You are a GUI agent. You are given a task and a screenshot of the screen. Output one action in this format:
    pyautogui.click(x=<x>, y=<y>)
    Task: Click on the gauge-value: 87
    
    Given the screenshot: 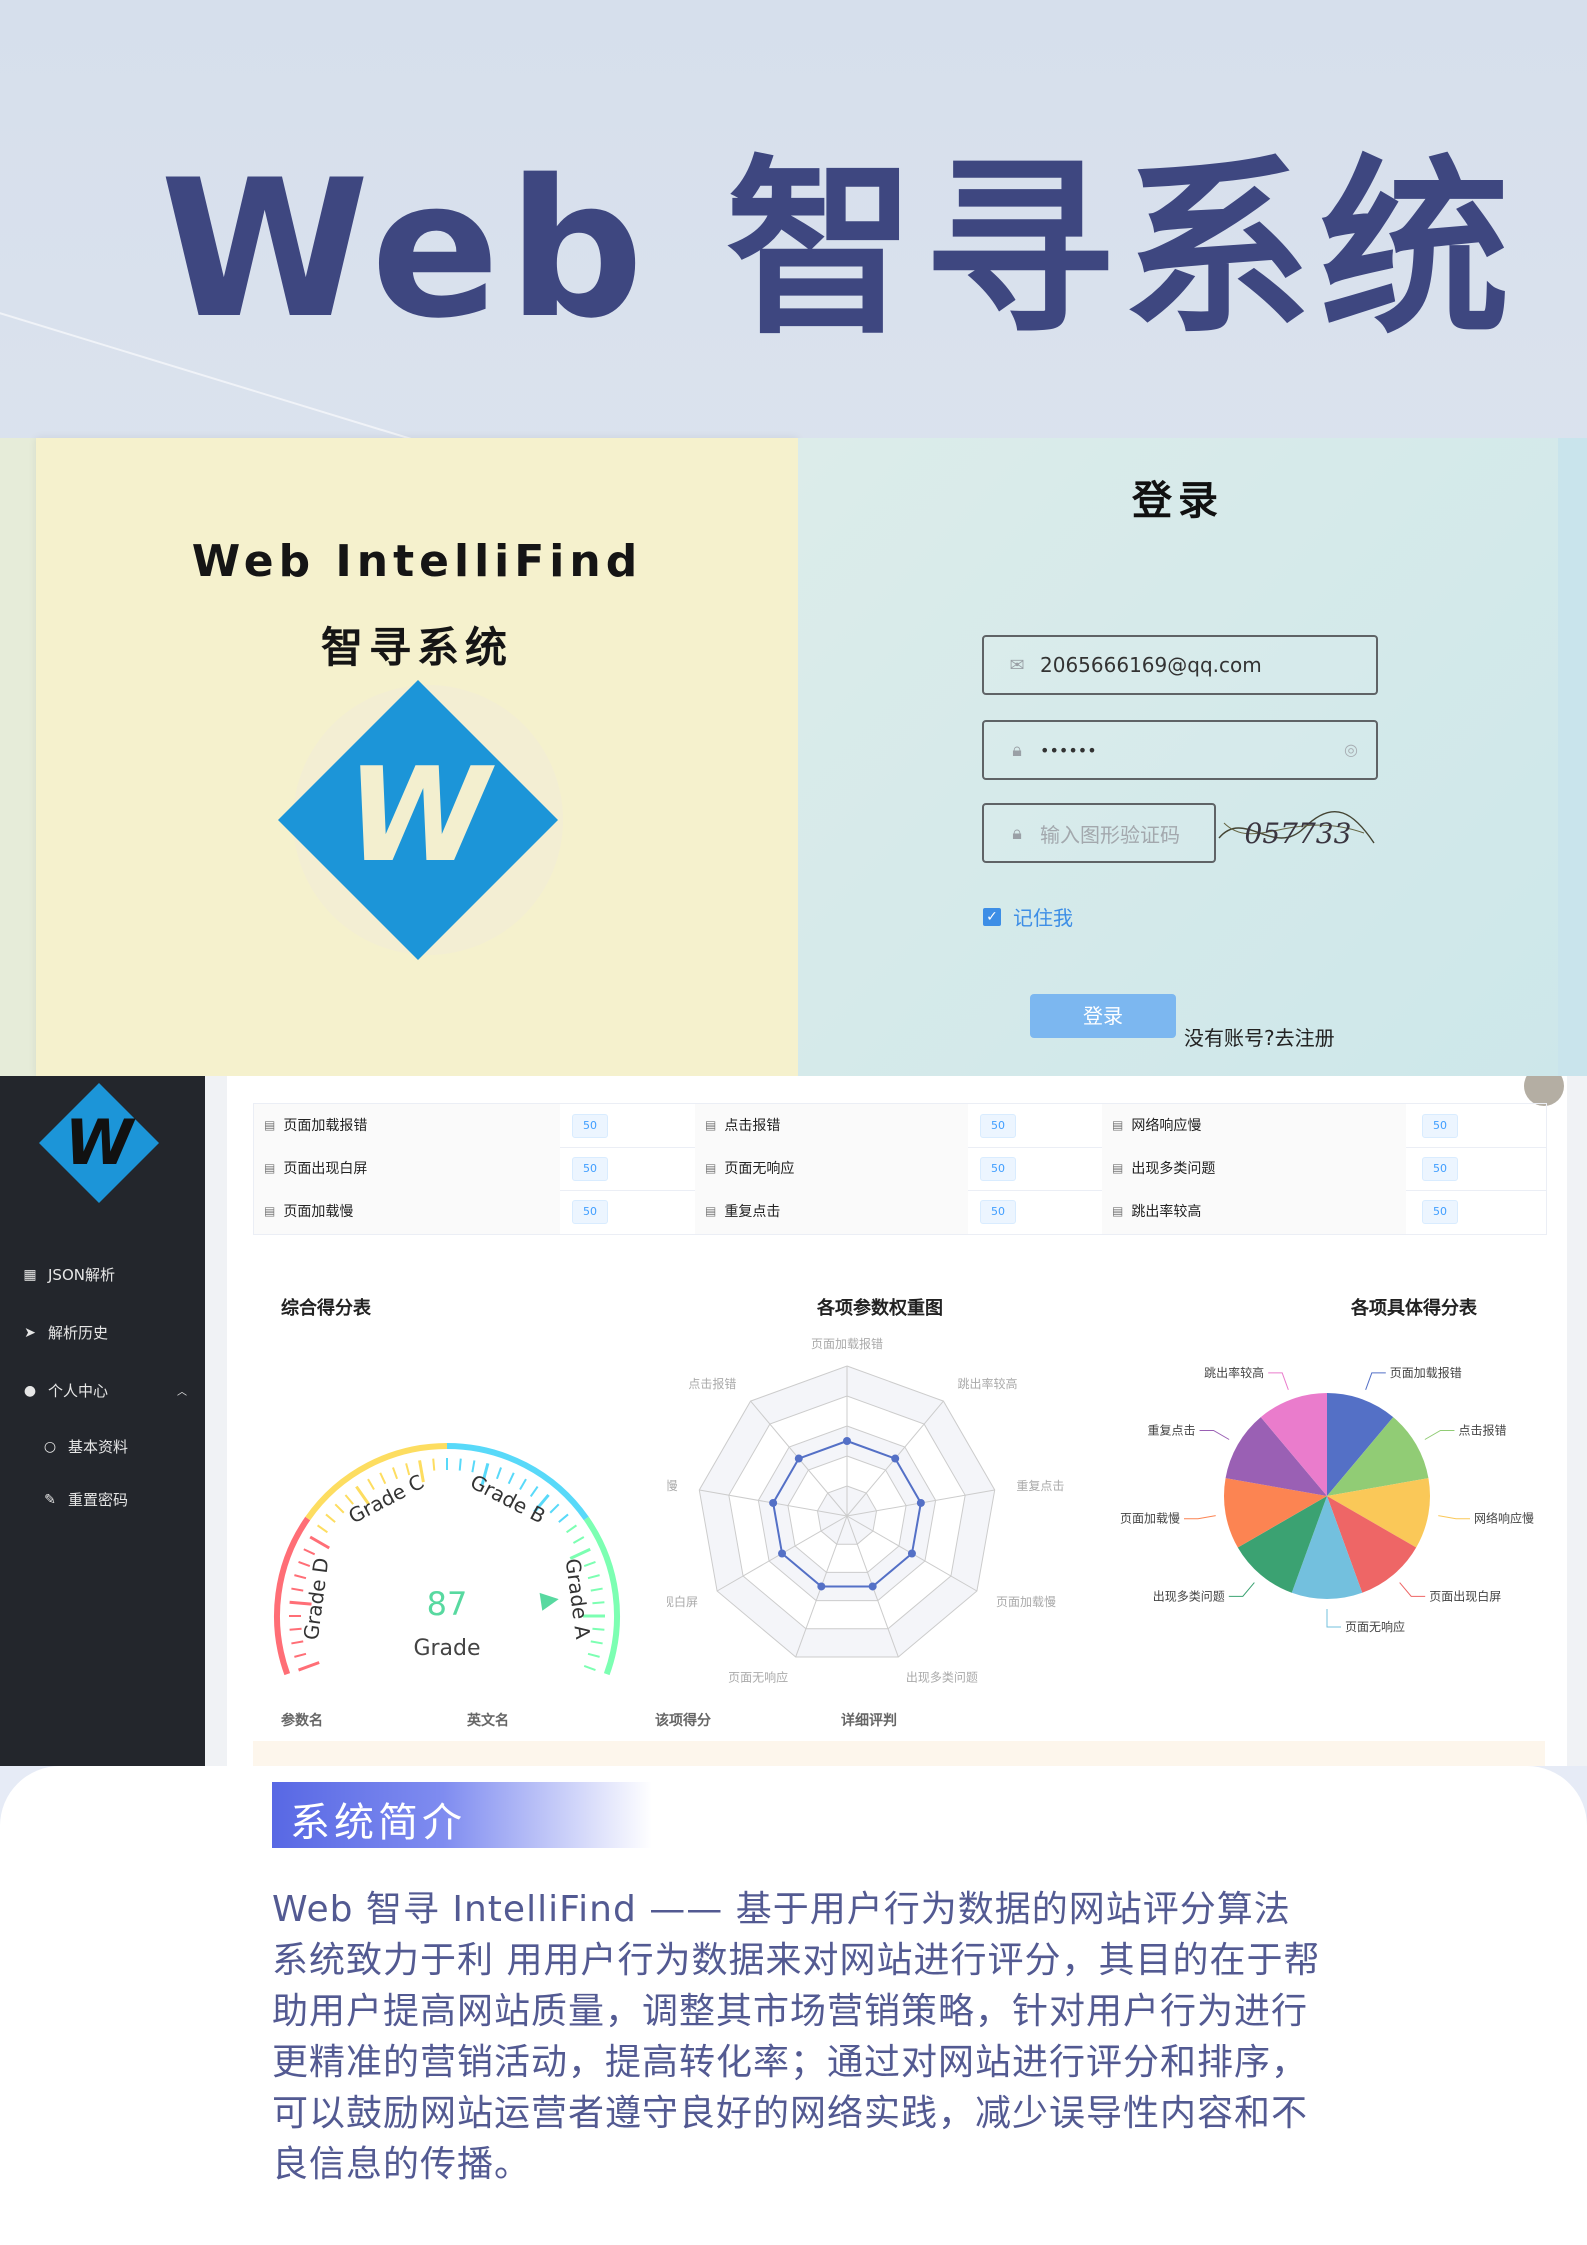 What is the action you would take?
    pyautogui.click(x=447, y=1604)
    